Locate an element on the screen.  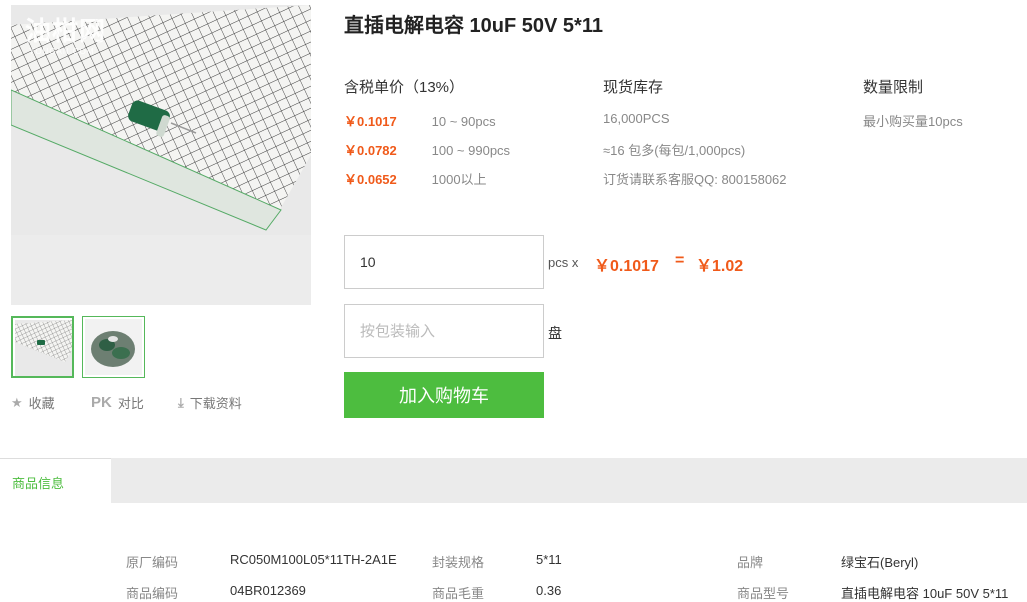
spec-value: 04BR012369 is located at coordinates (268, 590).